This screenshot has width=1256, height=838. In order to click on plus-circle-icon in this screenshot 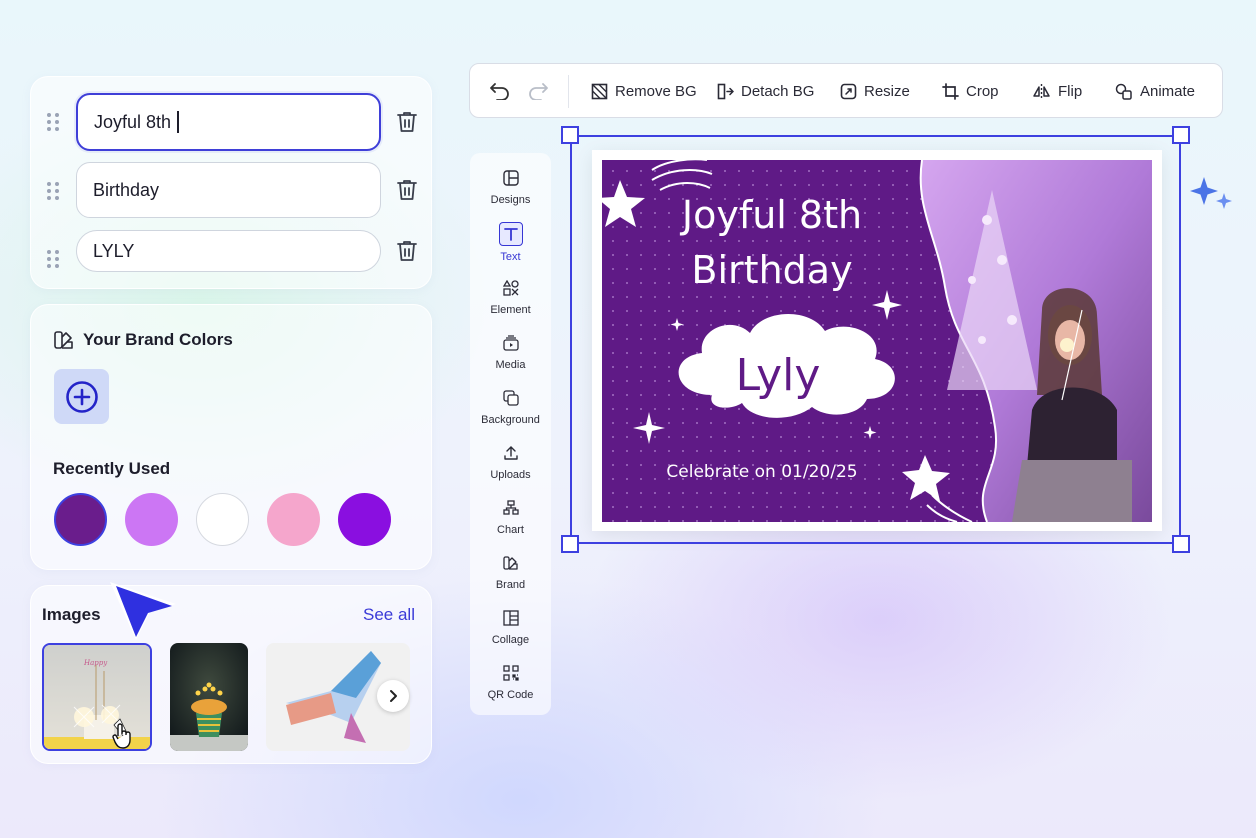, I will do `click(81, 396)`.